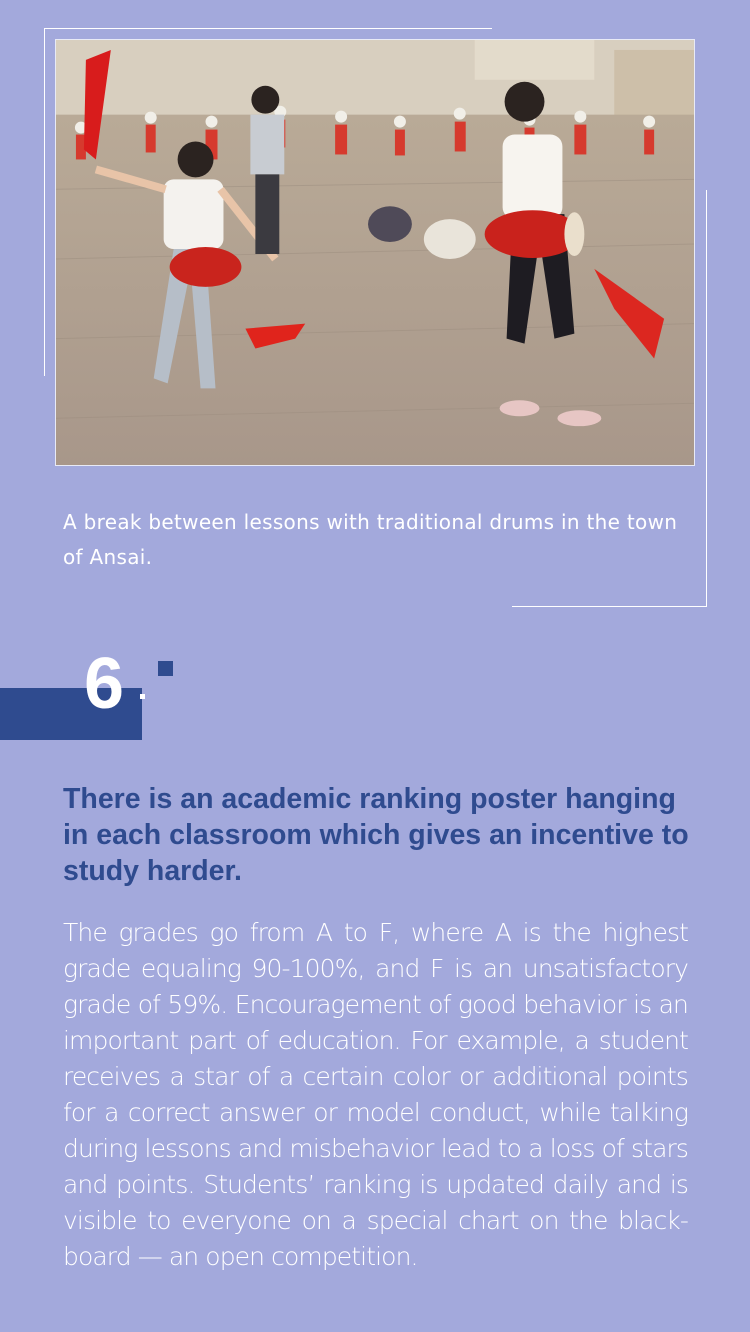  Describe the element at coordinates (609, 606) in the screenshot. I see `frame-line-bottom` at that location.